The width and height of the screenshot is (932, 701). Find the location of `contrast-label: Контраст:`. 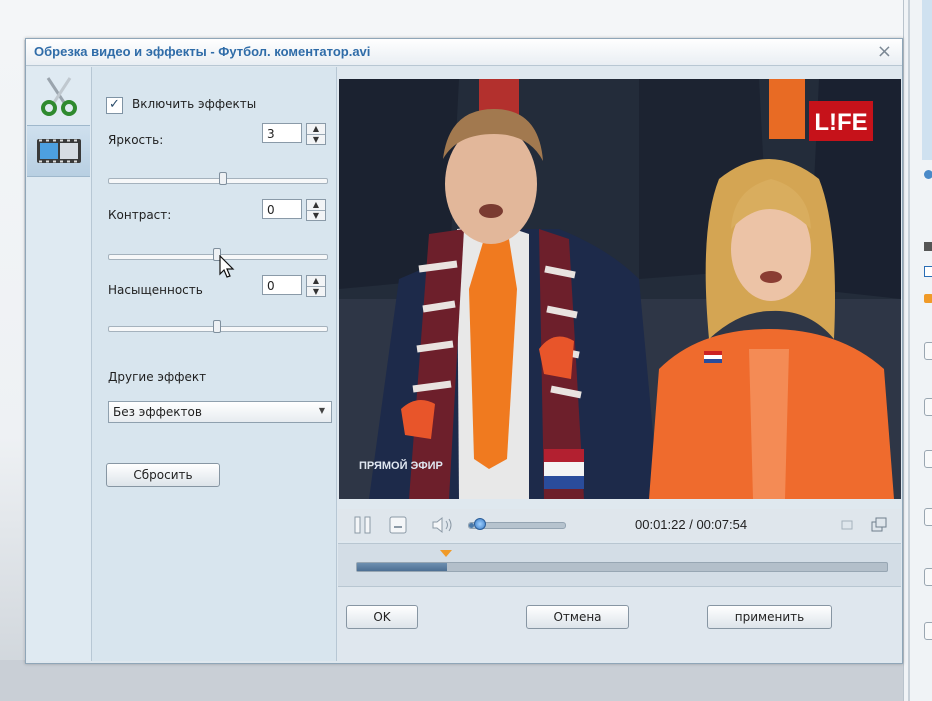

contrast-label: Контраст: is located at coordinates (140, 215).